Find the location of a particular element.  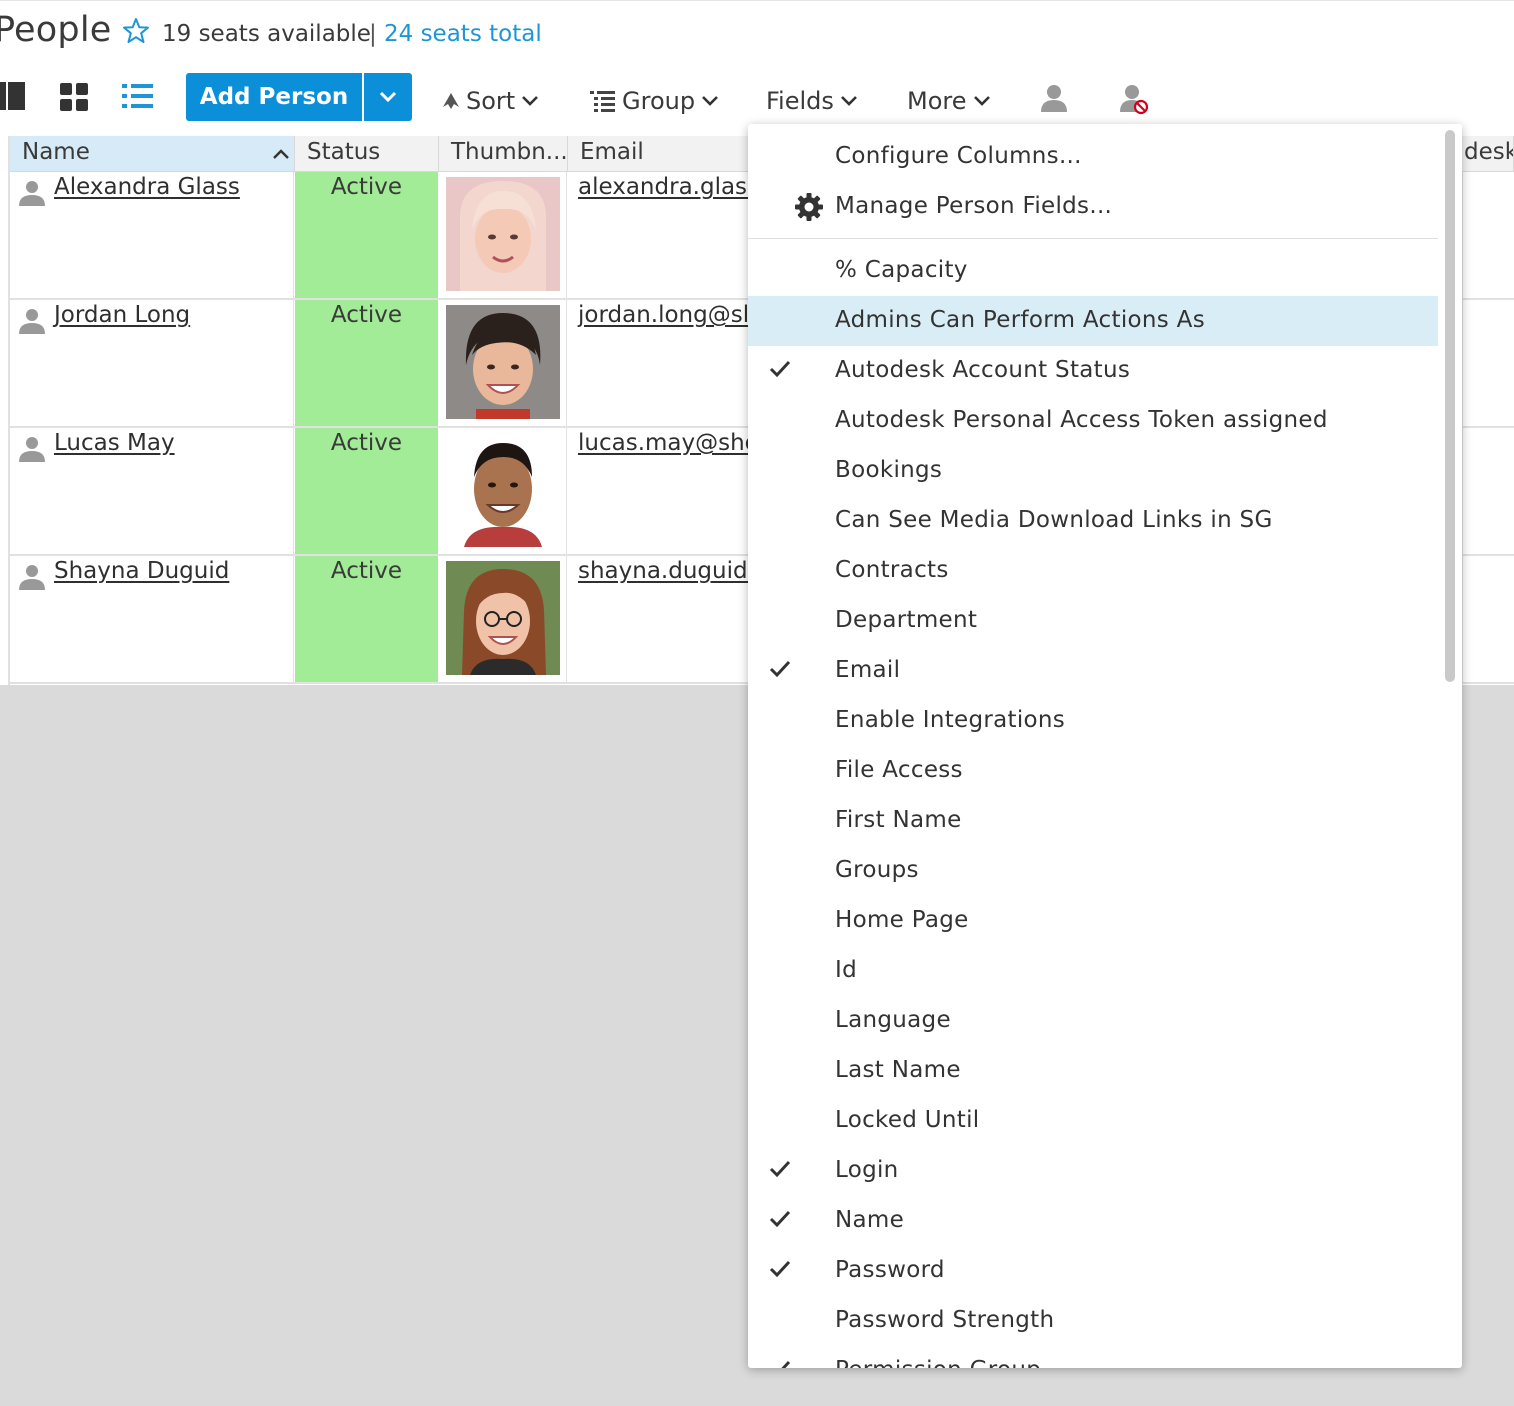

field-menu-item: Password Strength is located at coordinates (1093, 1321).